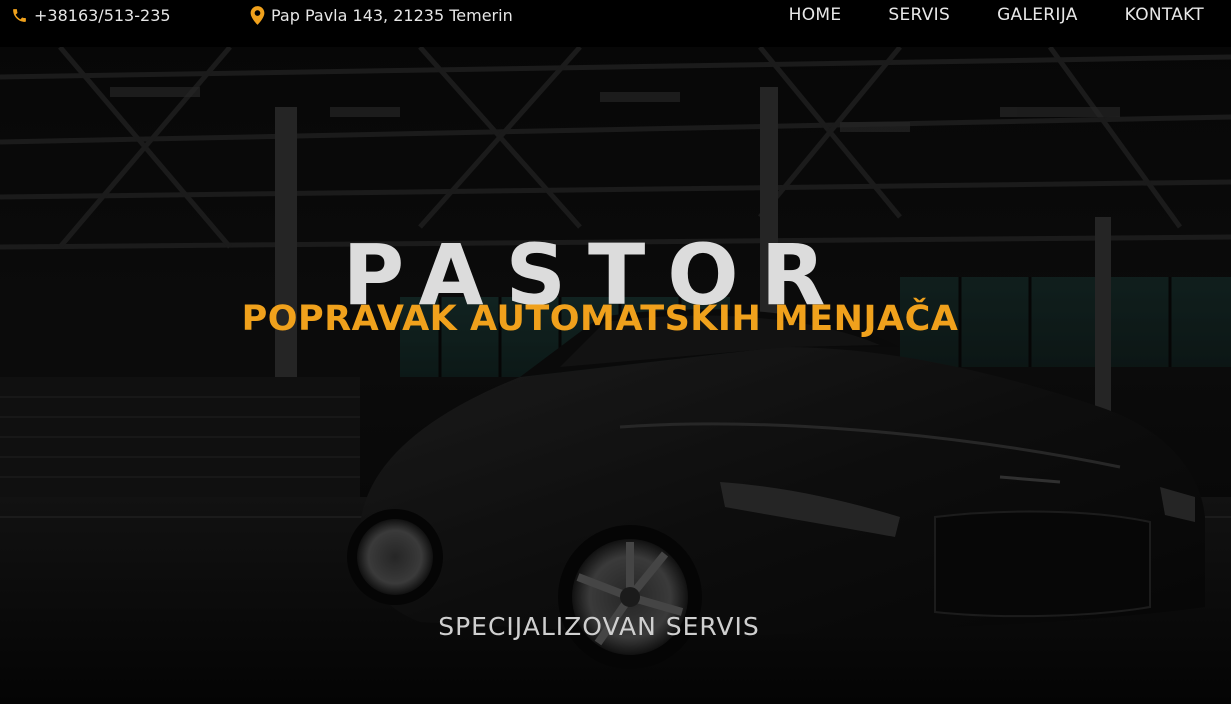 The height and width of the screenshot is (704, 1231). Describe the element at coordinates (919, 15) in the screenshot. I see `nav-servis: SERVIS` at that location.